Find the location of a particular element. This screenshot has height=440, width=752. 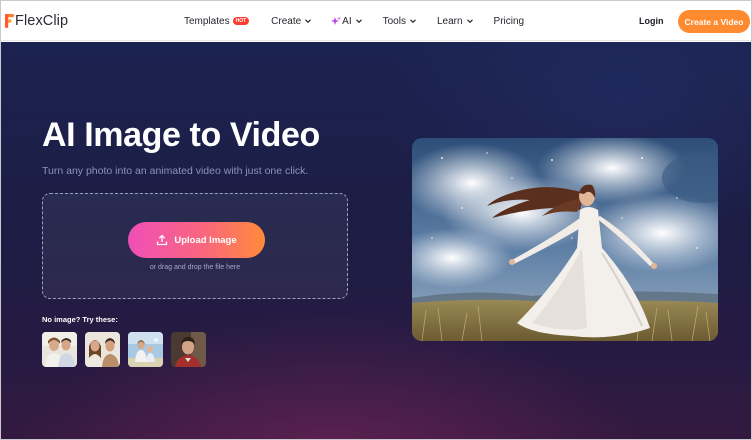

upload-icon is located at coordinates (162, 240).